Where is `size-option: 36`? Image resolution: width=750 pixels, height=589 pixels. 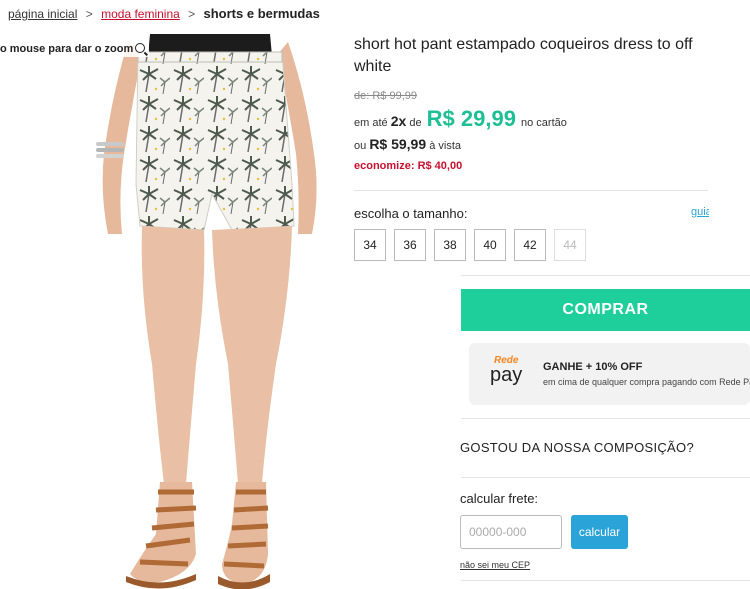 size-option: 36 is located at coordinates (410, 245).